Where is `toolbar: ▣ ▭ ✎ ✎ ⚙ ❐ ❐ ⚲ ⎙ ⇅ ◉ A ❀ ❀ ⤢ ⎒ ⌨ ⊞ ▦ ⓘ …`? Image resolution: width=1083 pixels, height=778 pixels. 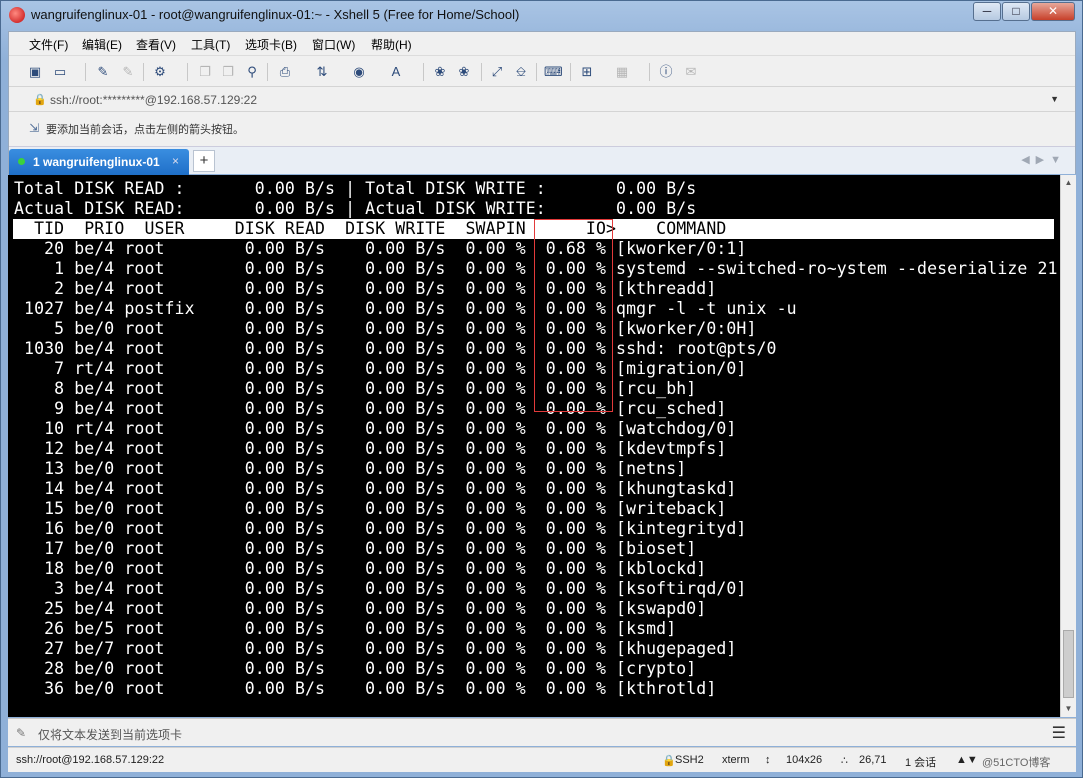 toolbar: ▣ ▭ ✎ ✎ ⚙ ❐ ❐ ⚲ ⎙ ⇅ ◉ A ❀ ❀ ⤢ ⎒ ⌨ ⊞ ▦ ⓘ … is located at coordinates (542, 72).